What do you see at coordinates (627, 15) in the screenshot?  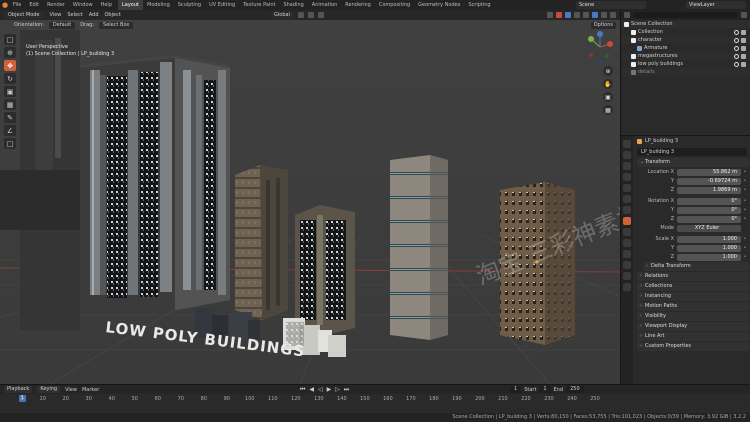 I see `outliner-editor-icon` at bounding box center [627, 15].